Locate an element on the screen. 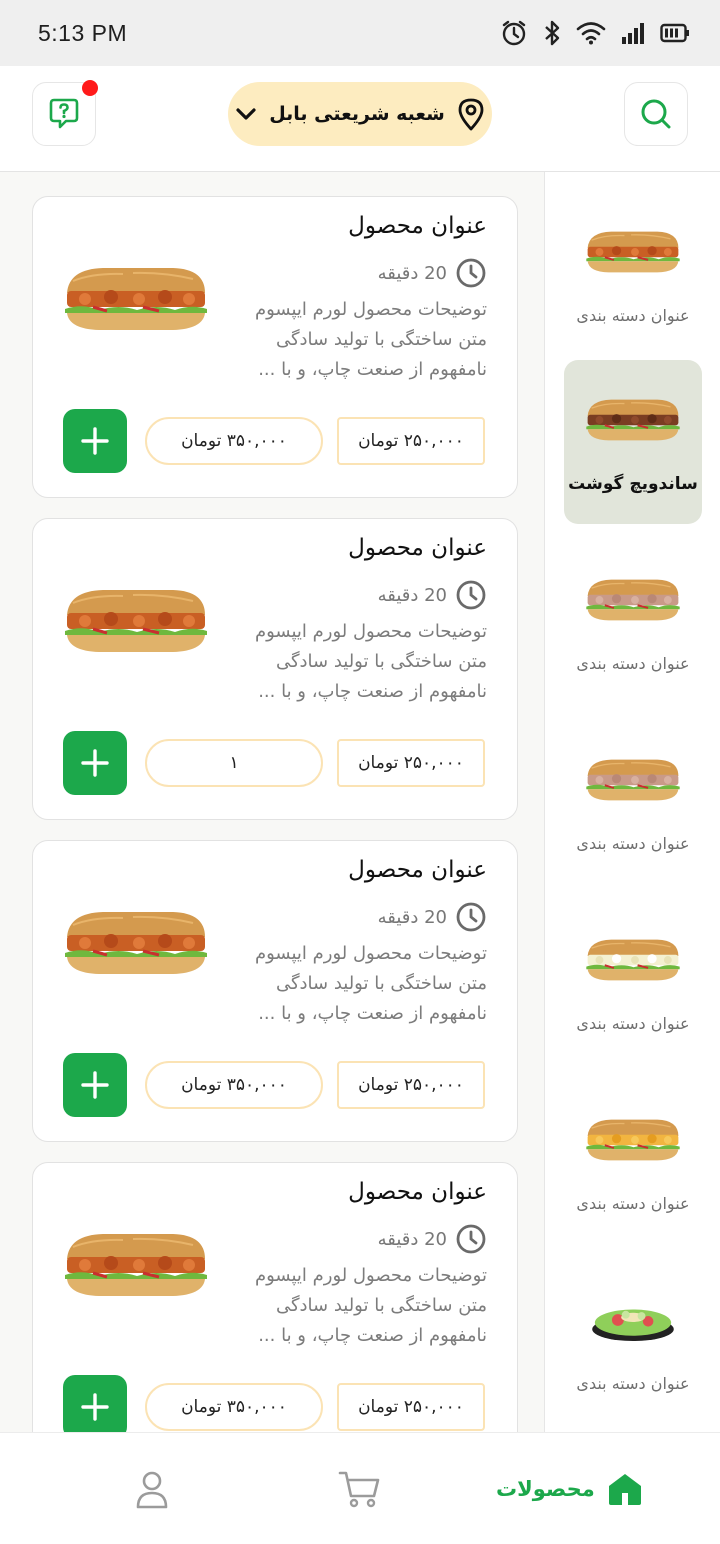 The image size is (720, 1544). category-item: ساندویچ گوشت is located at coordinates (633, 442).